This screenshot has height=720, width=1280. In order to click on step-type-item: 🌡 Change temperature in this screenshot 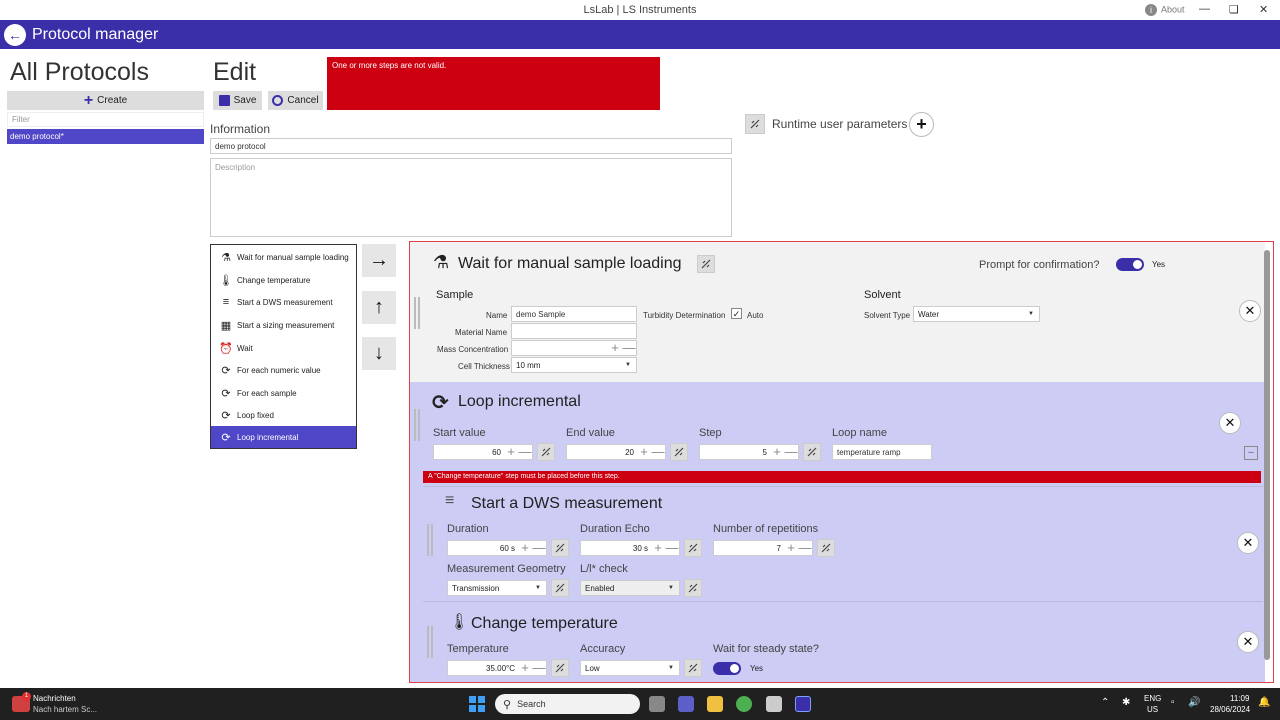, I will do `click(283, 280)`.